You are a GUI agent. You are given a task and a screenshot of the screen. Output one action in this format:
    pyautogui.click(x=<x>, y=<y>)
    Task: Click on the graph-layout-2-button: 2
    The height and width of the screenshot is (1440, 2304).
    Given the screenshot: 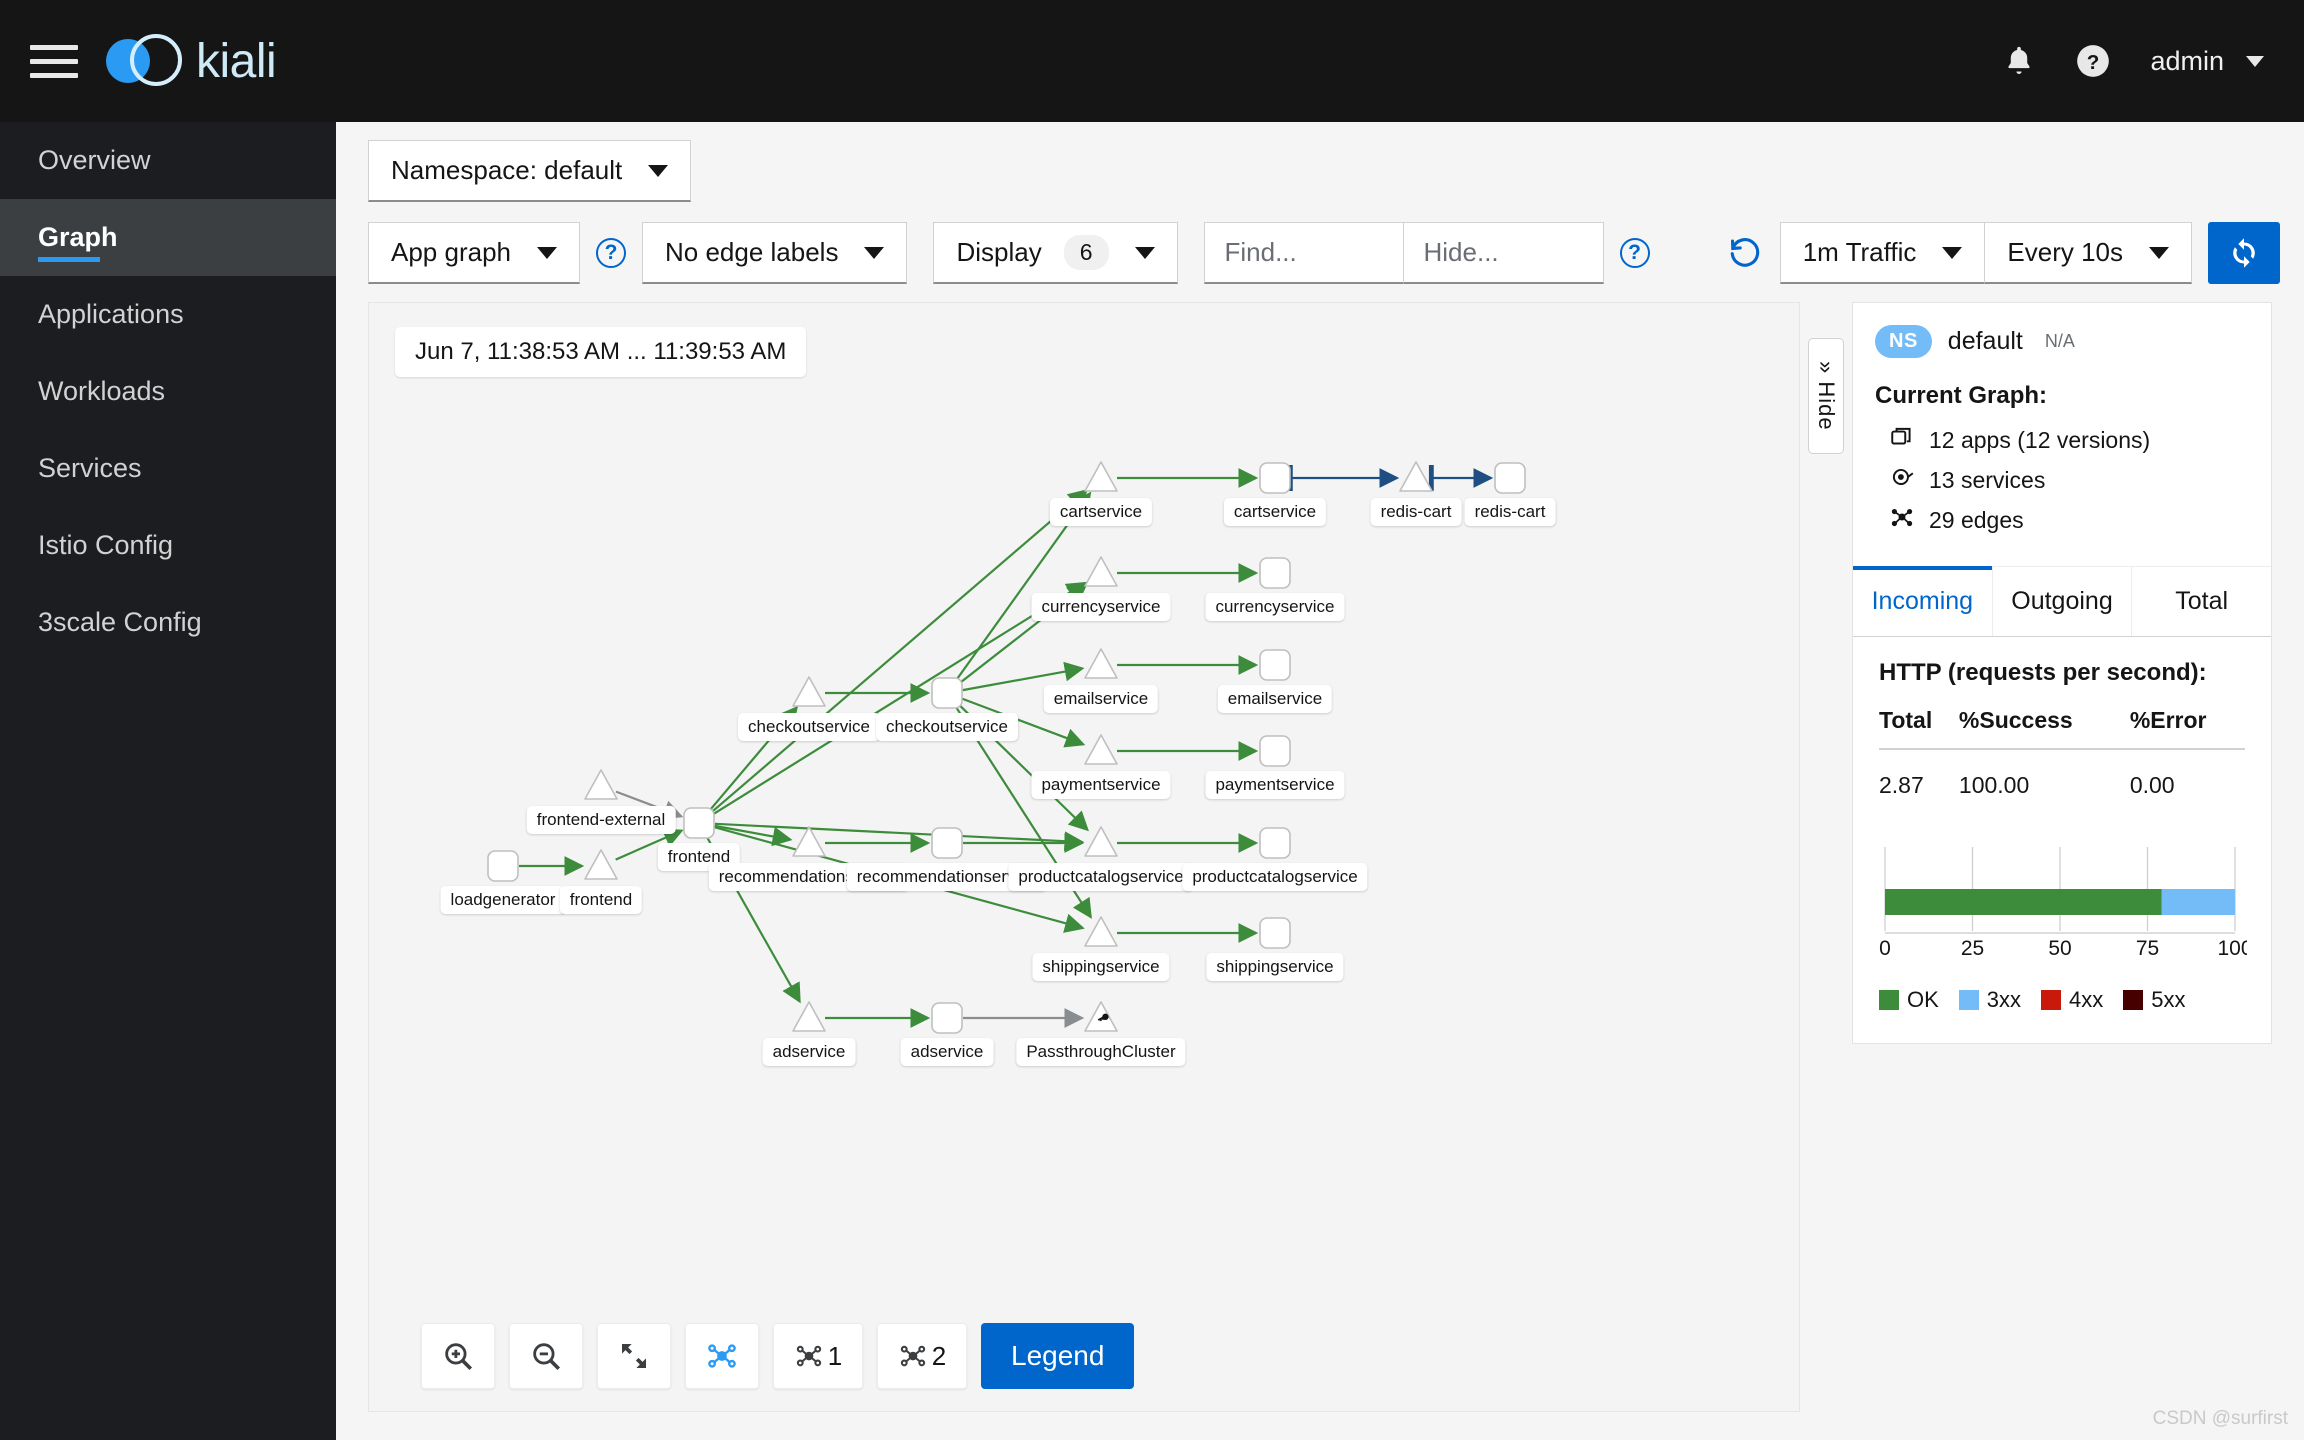 What is the action you would take?
    pyautogui.click(x=922, y=1356)
    